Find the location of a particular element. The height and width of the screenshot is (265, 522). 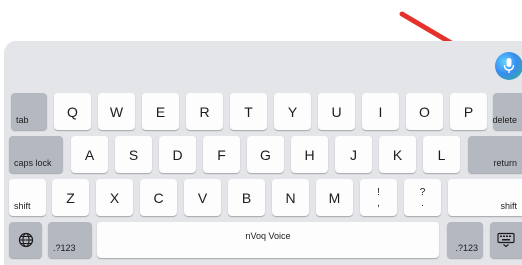

dictation-mic-button is located at coordinates (508, 66).